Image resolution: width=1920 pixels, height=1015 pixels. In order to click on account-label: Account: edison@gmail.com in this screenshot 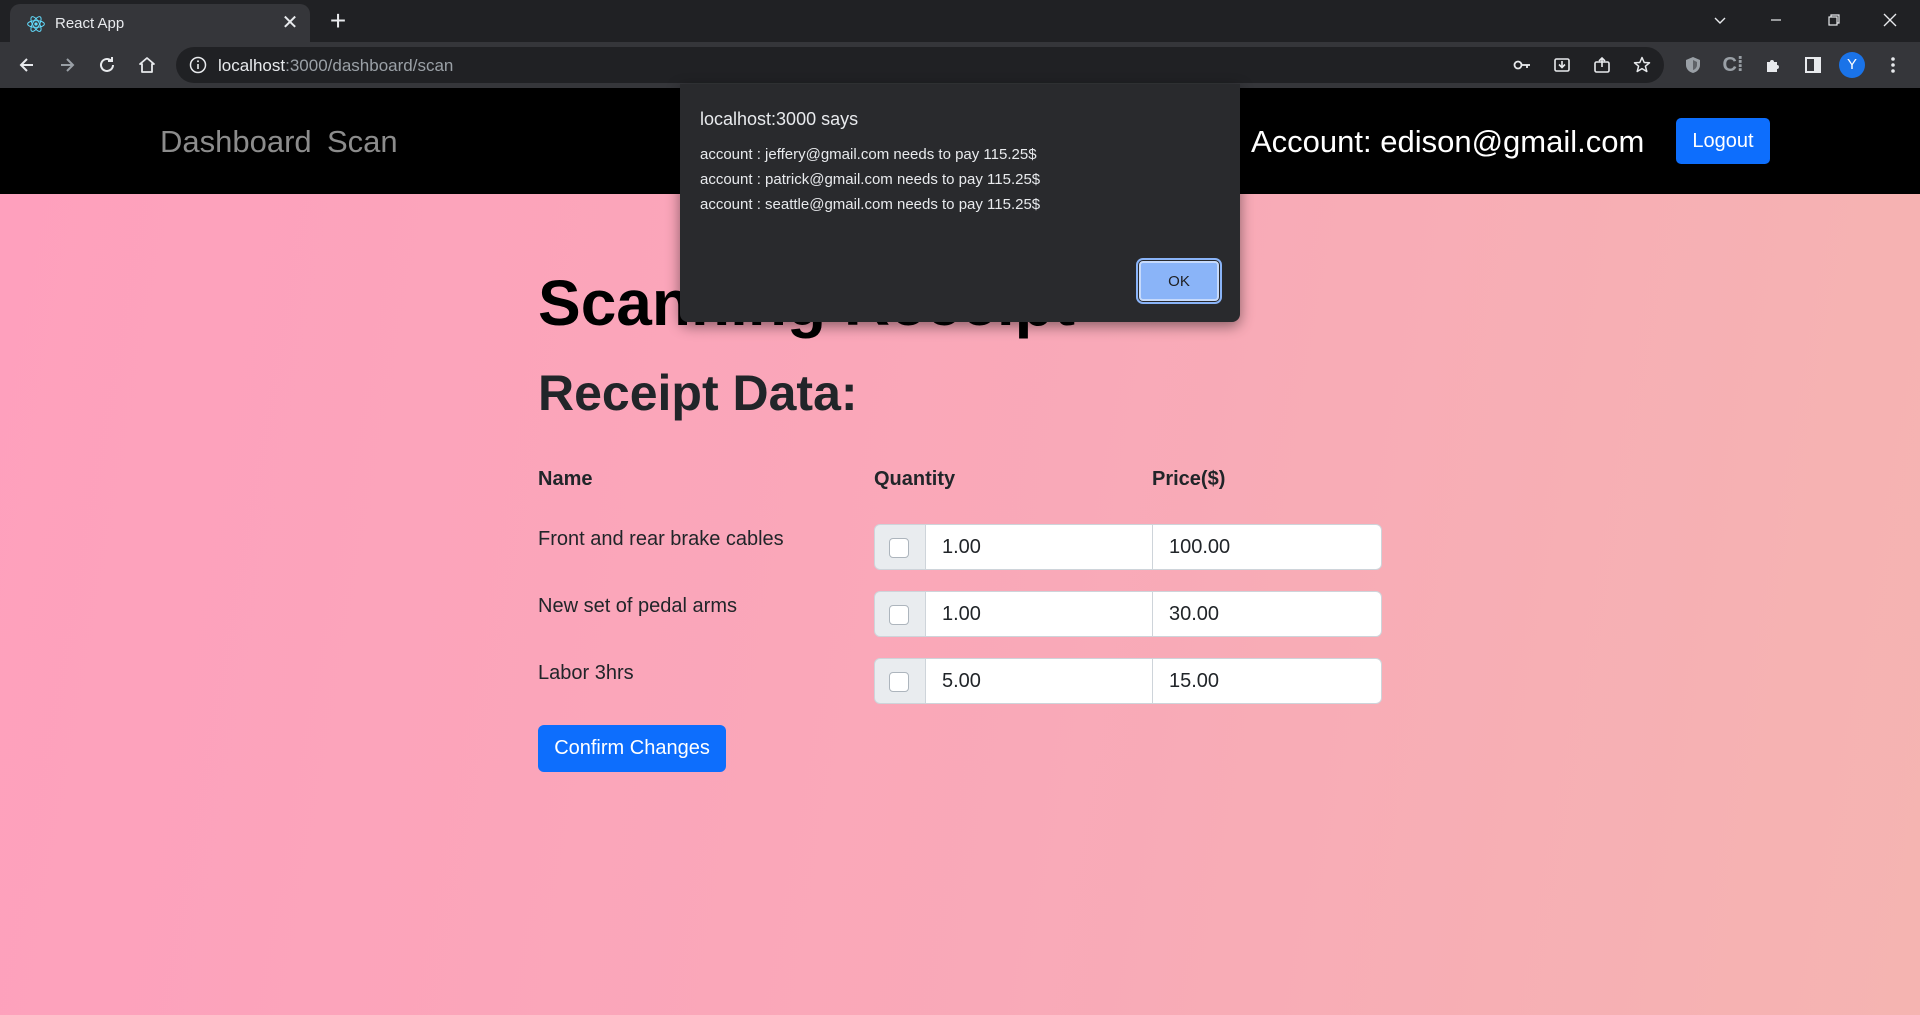, I will do `click(1448, 141)`.